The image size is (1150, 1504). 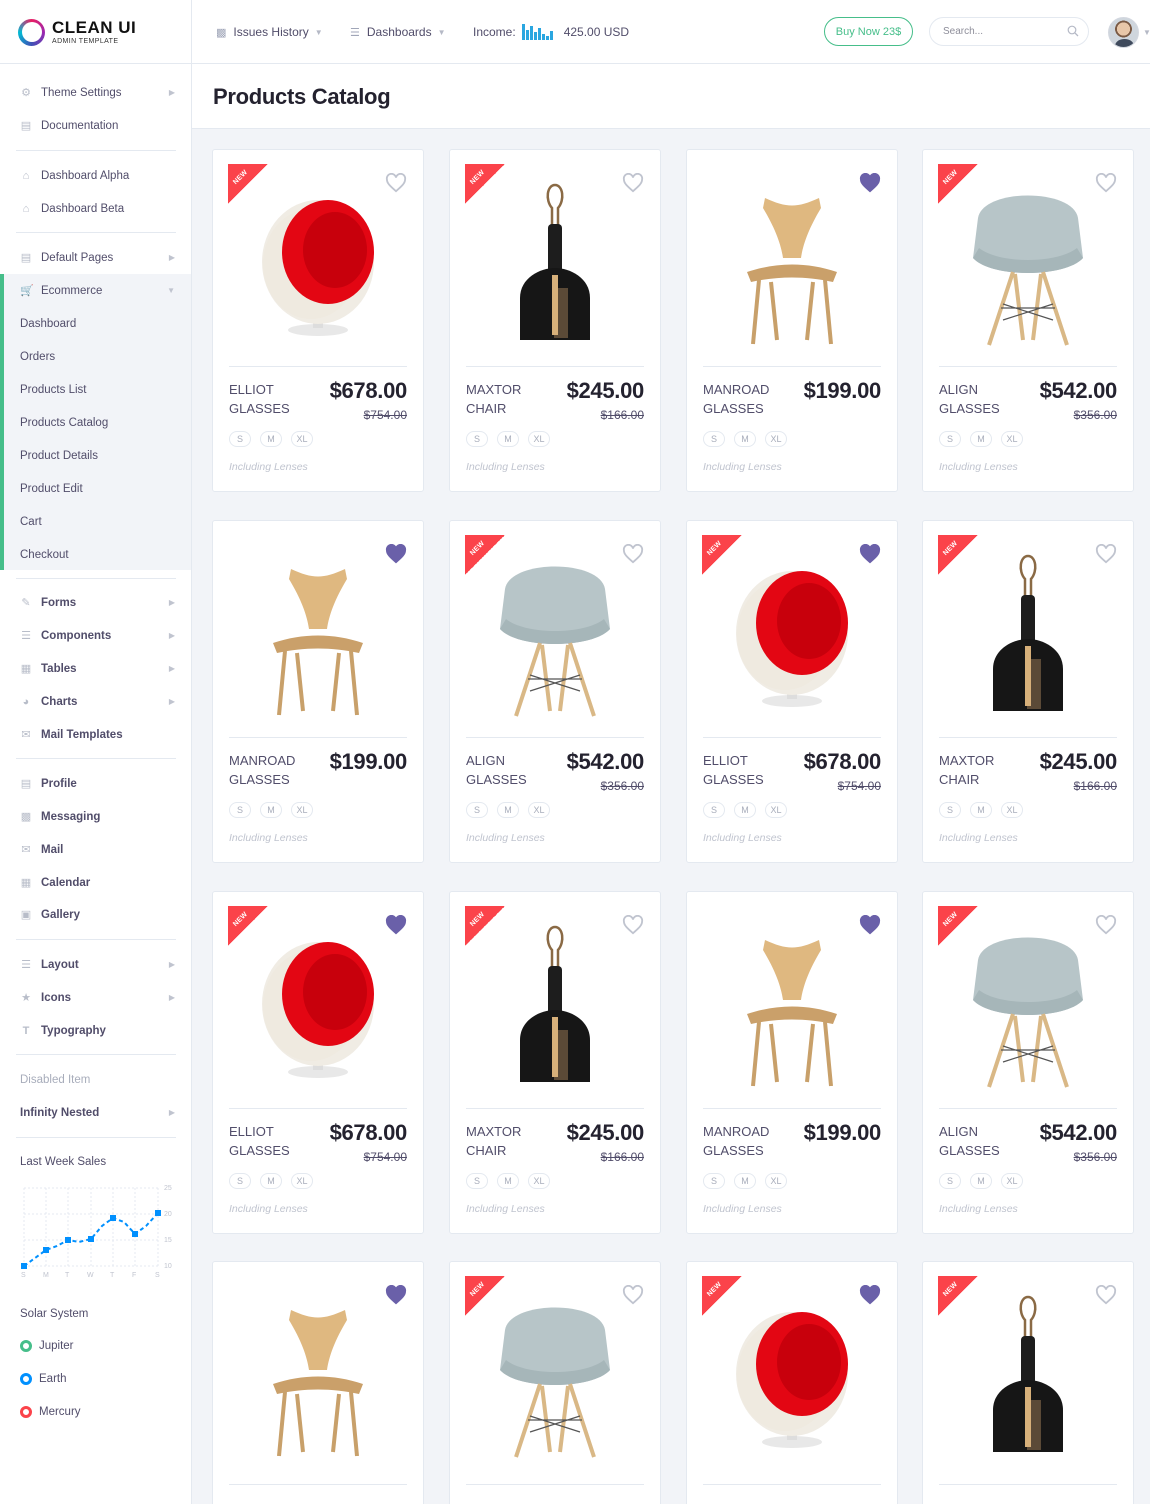 What do you see at coordinates (95, 488) in the screenshot?
I see `sidebar-subitem-product-edit: Product Edit` at bounding box center [95, 488].